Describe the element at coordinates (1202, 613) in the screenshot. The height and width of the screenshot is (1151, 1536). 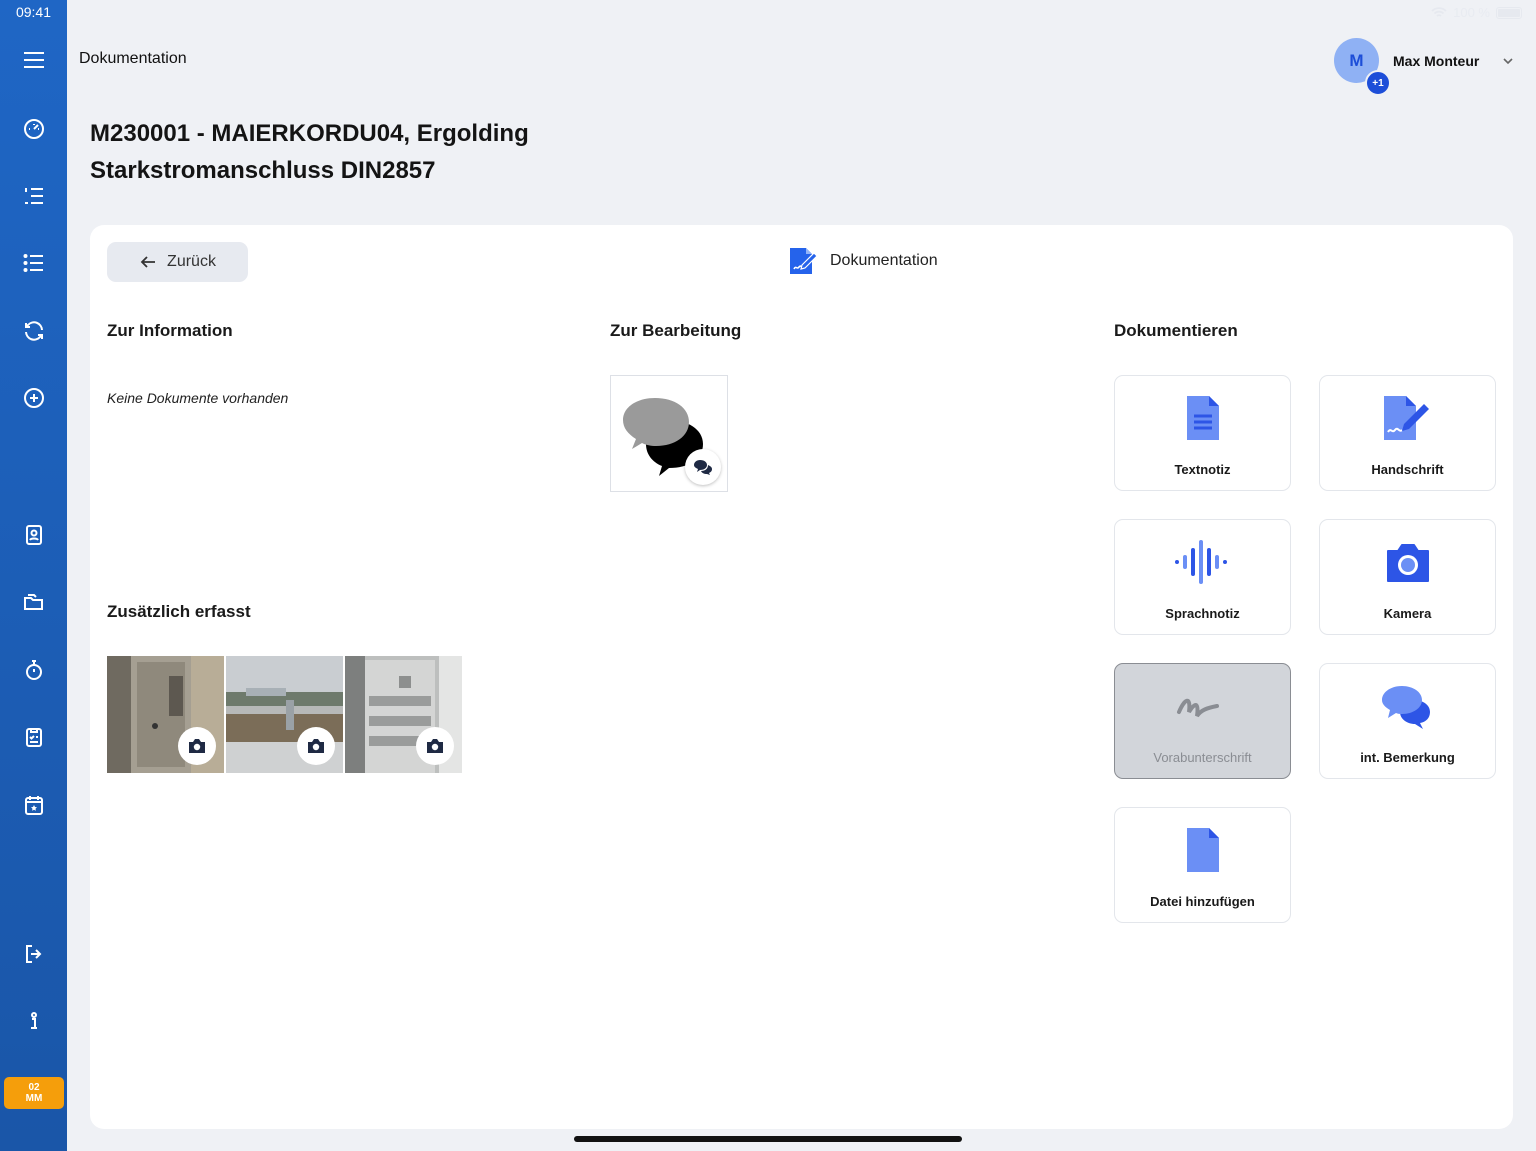
I see `sprachnotiz-label: Sprachnotiz` at that location.